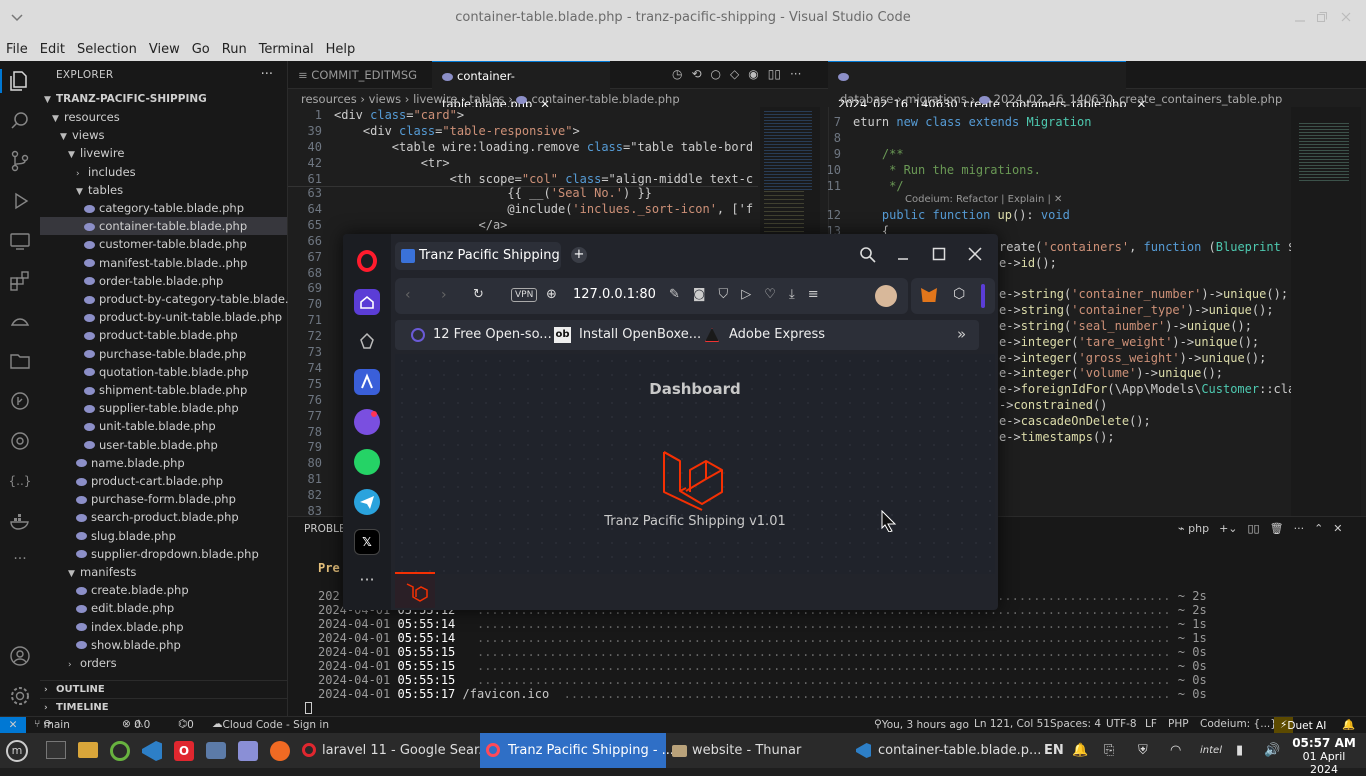 This screenshot has height=776, width=1366. I want to click on folder-item: › orders, so click(163, 663).